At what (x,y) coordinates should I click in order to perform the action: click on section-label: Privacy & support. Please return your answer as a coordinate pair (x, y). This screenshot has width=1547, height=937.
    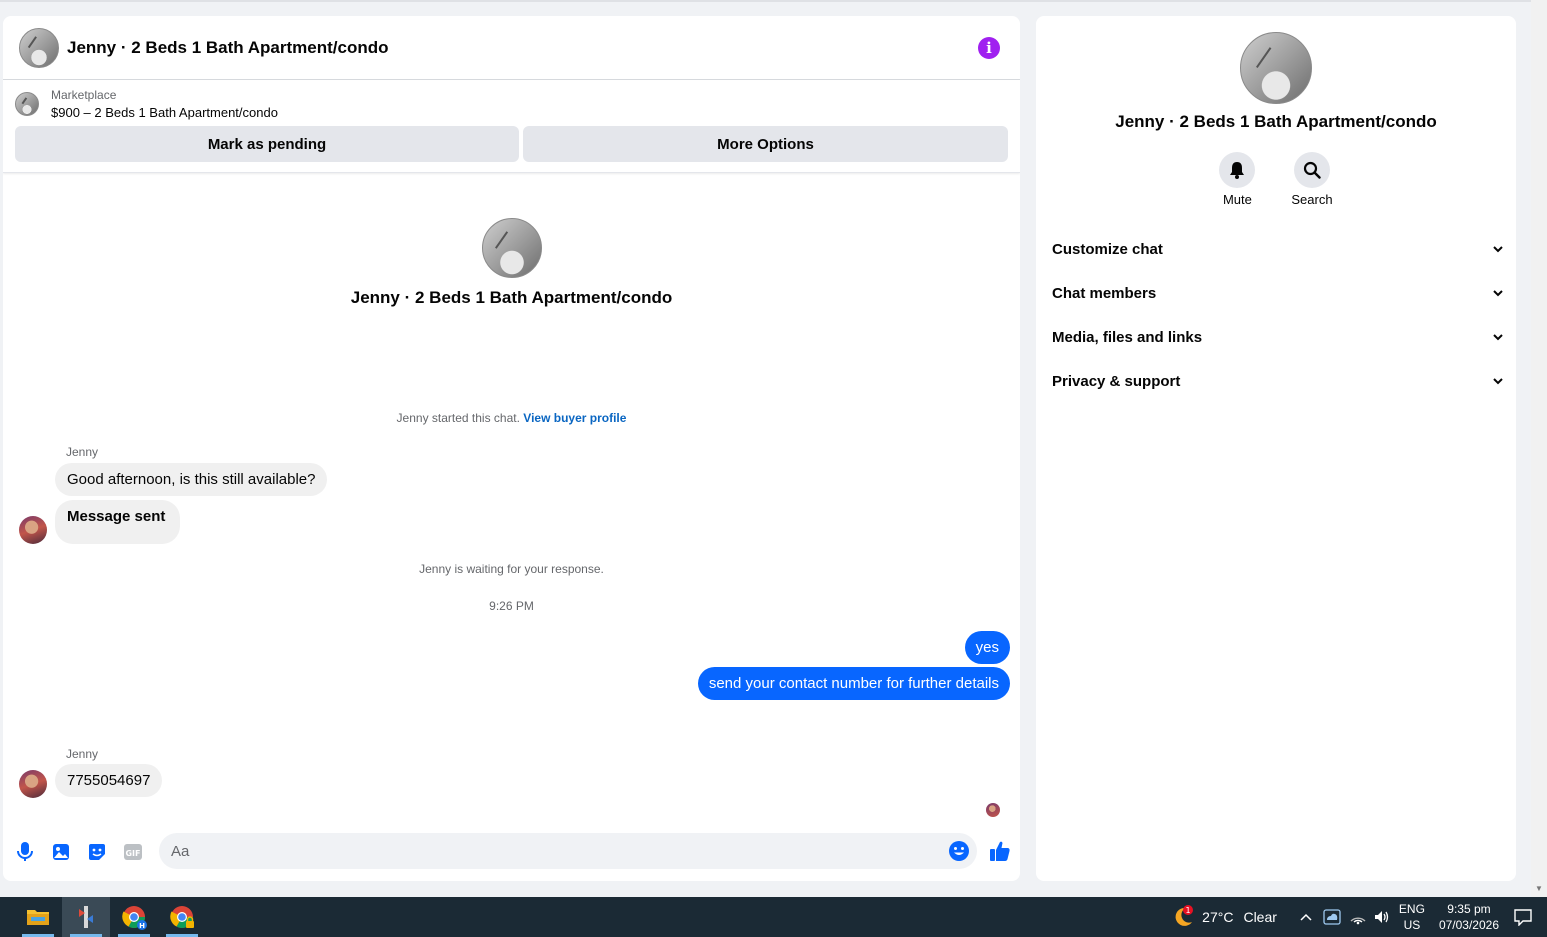
    Looking at the image, I should click on (1116, 381).